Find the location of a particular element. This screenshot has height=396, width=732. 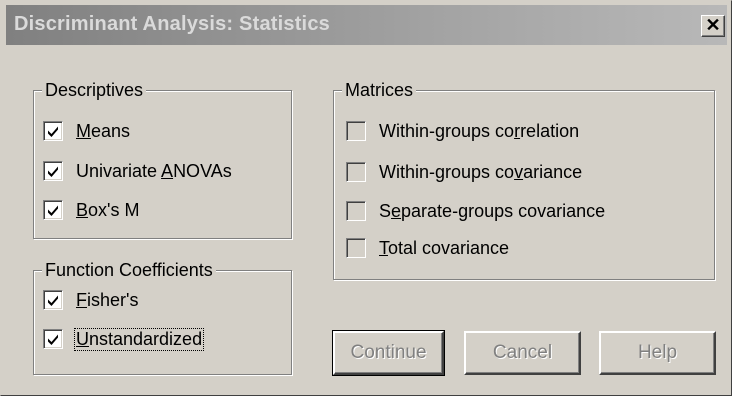

means-checkbox is located at coordinates (53, 131).